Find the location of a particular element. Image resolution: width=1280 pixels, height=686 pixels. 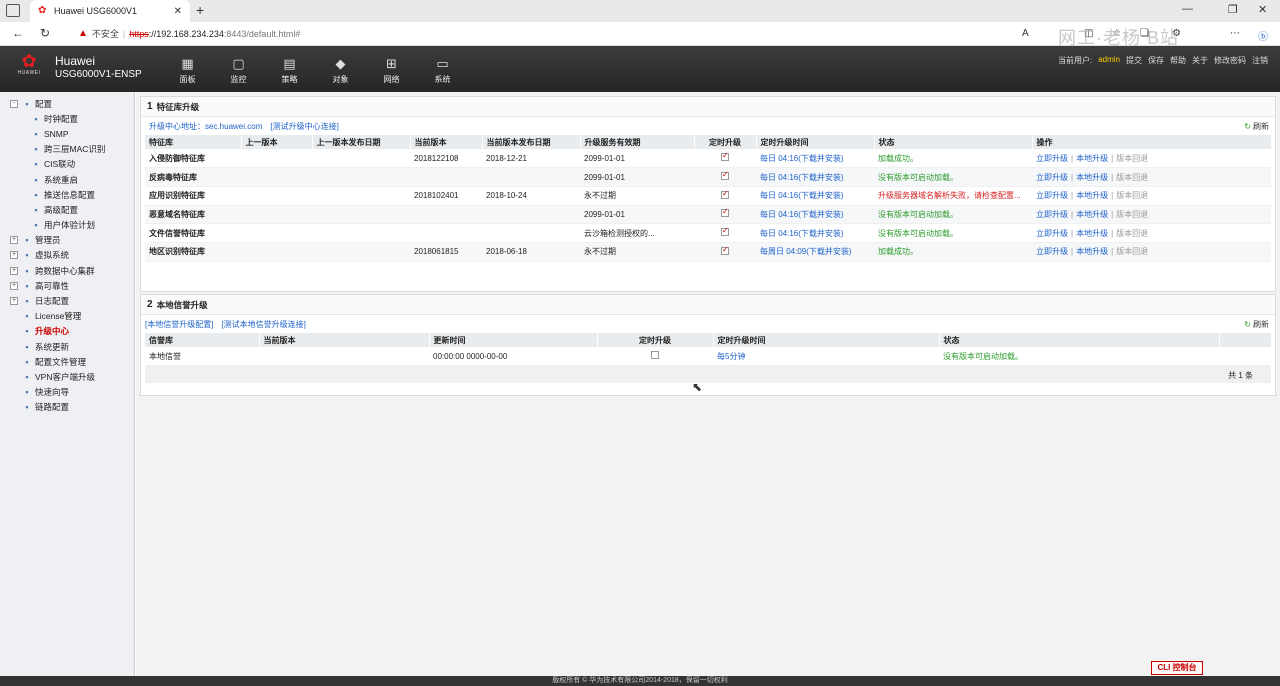

help-button: 帮助 is located at coordinates (1178, 60).